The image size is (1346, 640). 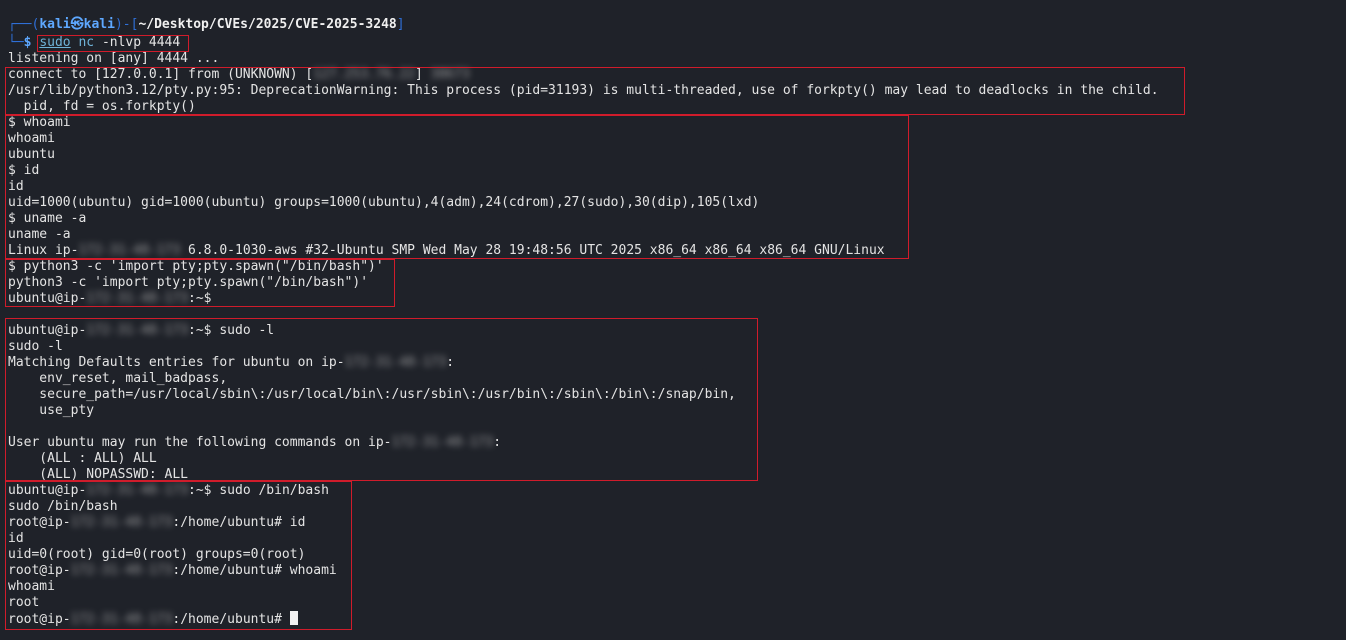 What do you see at coordinates (141, 42) in the screenshot?
I see `cmd-args: -nlvp 4444` at bounding box center [141, 42].